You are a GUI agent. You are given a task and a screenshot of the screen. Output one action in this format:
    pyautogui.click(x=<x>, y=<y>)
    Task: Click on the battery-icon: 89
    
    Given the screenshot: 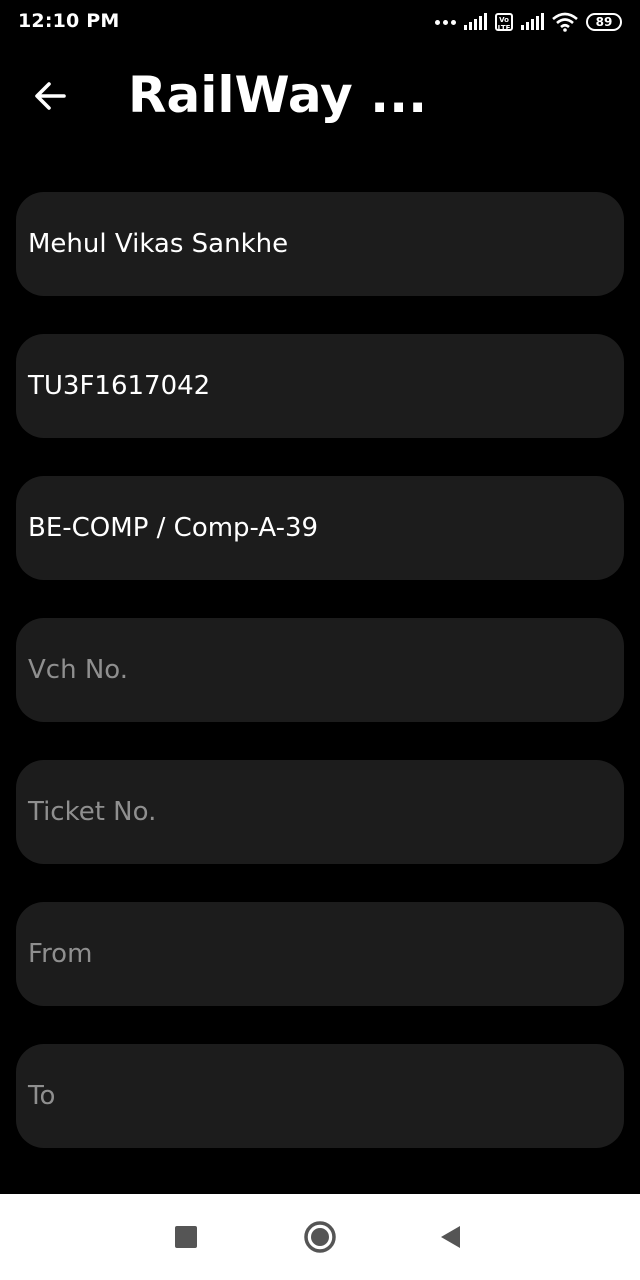 What is the action you would take?
    pyautogui.click(x=604, y=22)
    